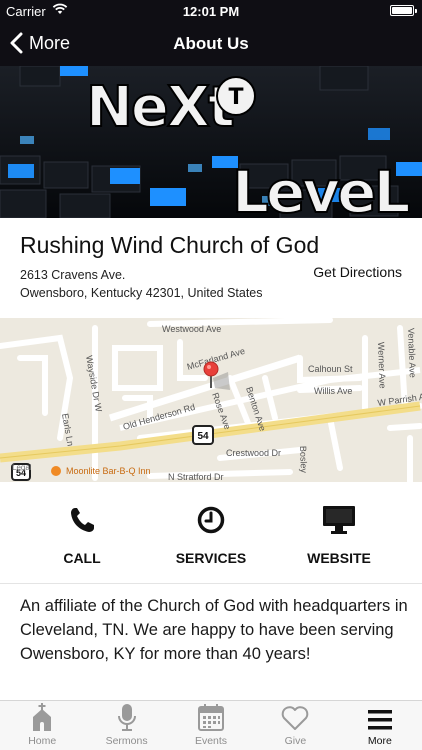 The height and width of the screenshot is (750, 422). I want to click on map-street: Calhoun St, so click(330, 369).